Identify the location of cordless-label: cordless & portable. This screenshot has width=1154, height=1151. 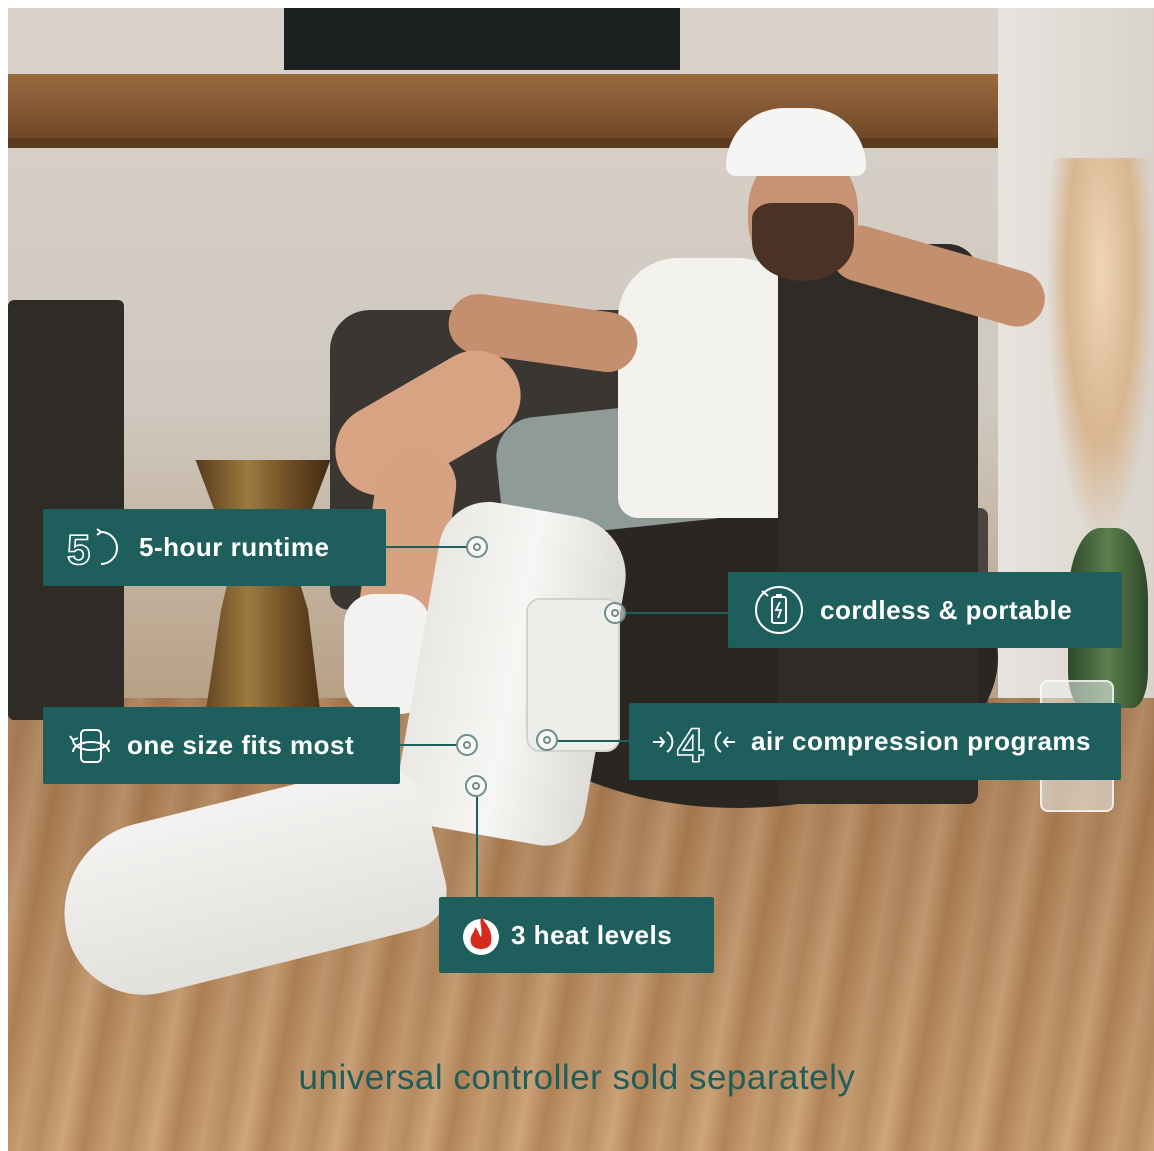
(946, 609).